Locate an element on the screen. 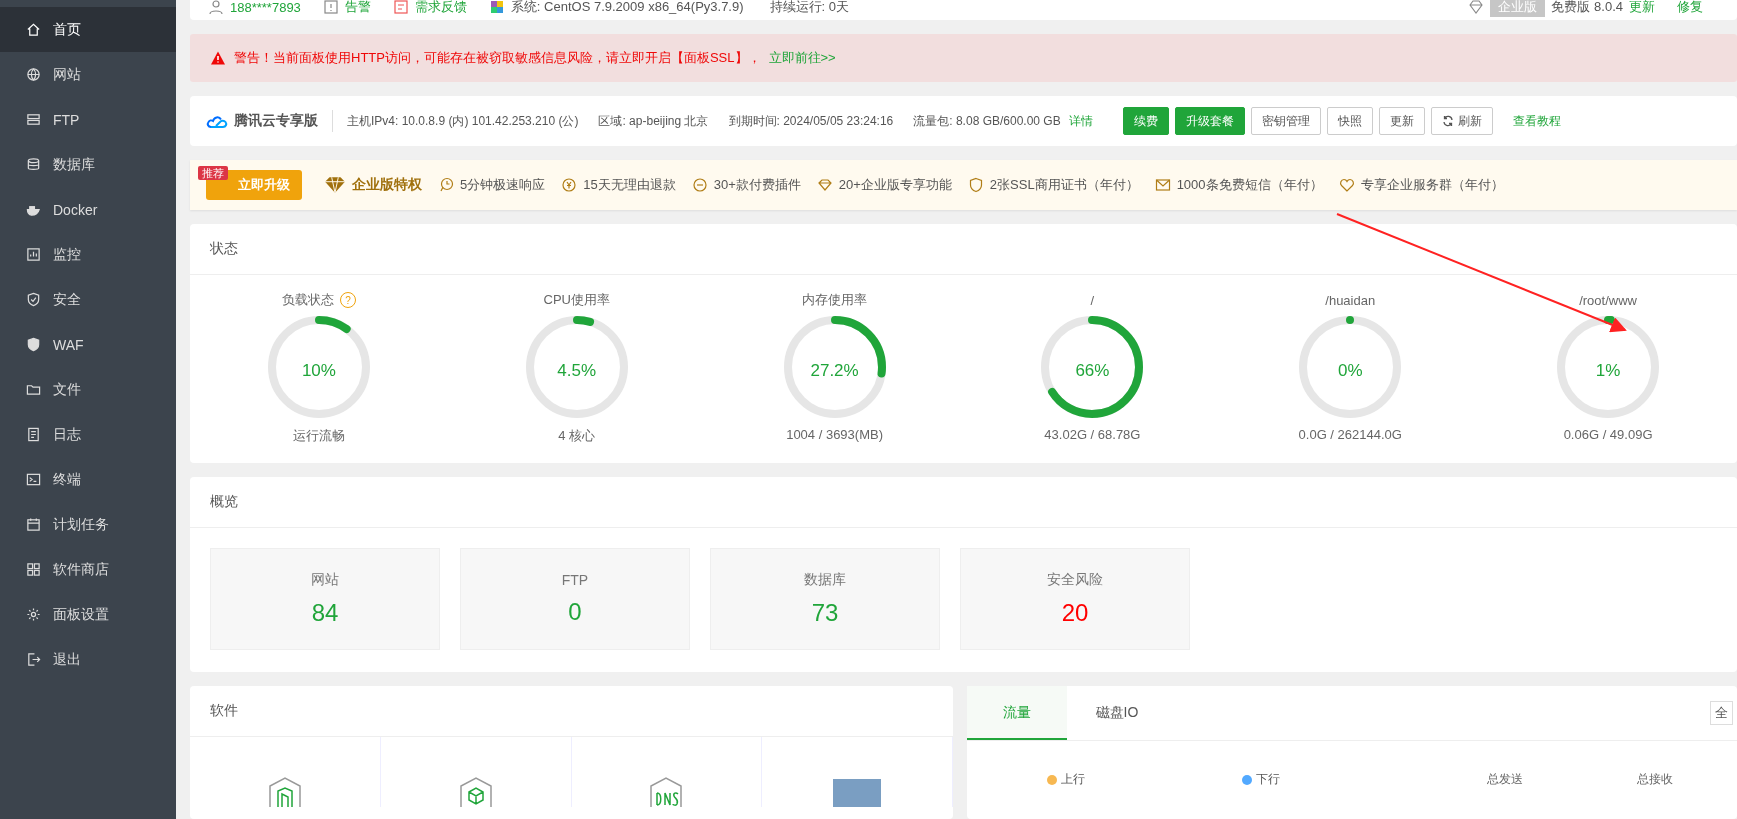 The width and height of the screenshot is (1737, 819). range-select: 全 is located at coordinates (1721, 713).